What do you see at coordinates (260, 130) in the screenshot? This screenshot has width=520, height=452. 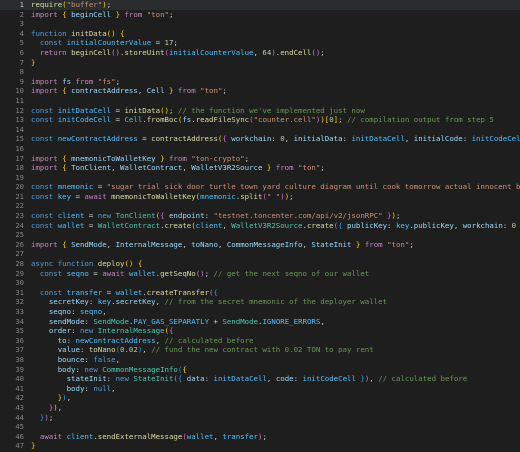 I see `code-line: 14` at bounding box center [260, 130].